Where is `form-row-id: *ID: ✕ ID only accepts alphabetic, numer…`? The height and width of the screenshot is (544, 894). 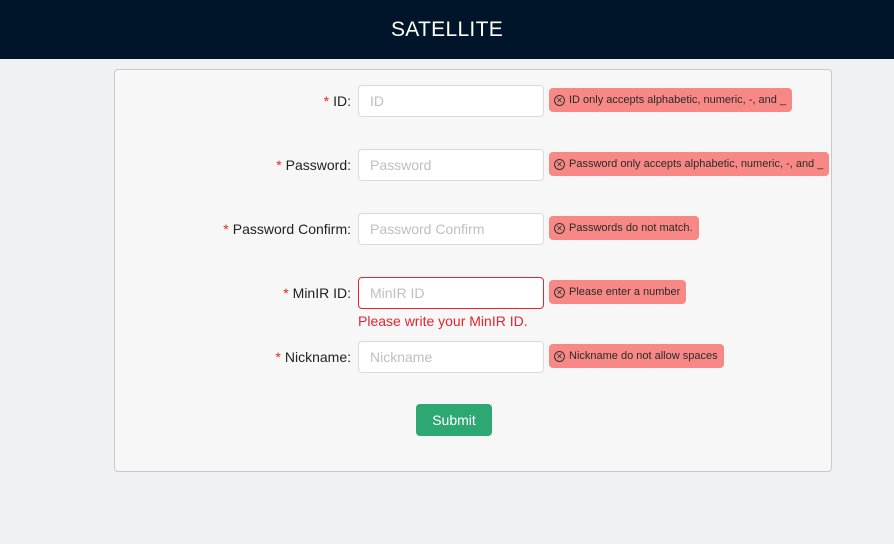
form-row-id: *ID: ✕ ID only accepts alphabetic, numer… is located at coordinates (474, 101).